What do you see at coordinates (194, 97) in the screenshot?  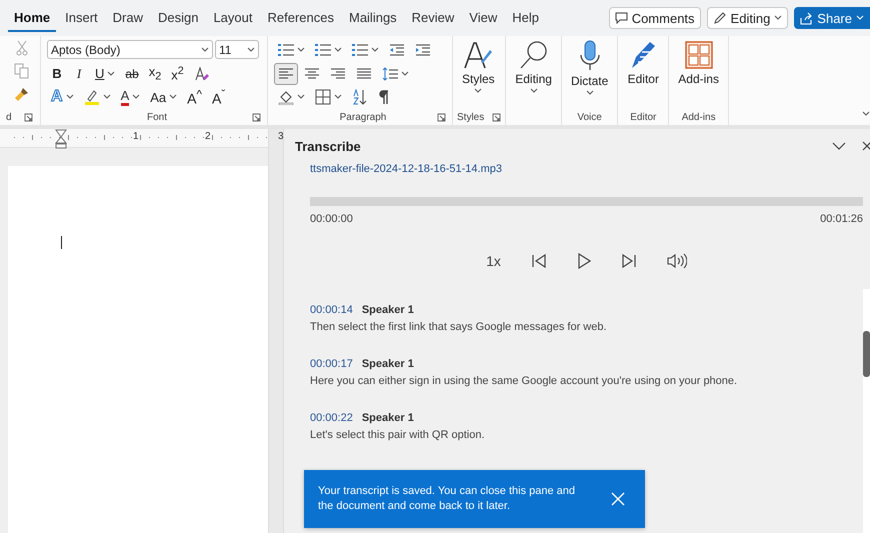 I see `grow-font-button: A$^{^}$` at bounding box center [194, 97].